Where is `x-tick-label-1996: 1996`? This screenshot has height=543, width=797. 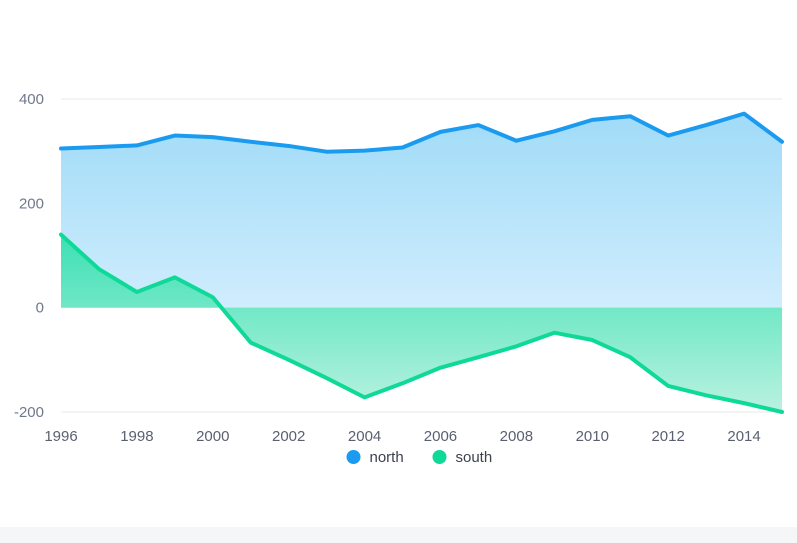 x-tick-label-1996: 1996 is located at coordinates (60, 436).